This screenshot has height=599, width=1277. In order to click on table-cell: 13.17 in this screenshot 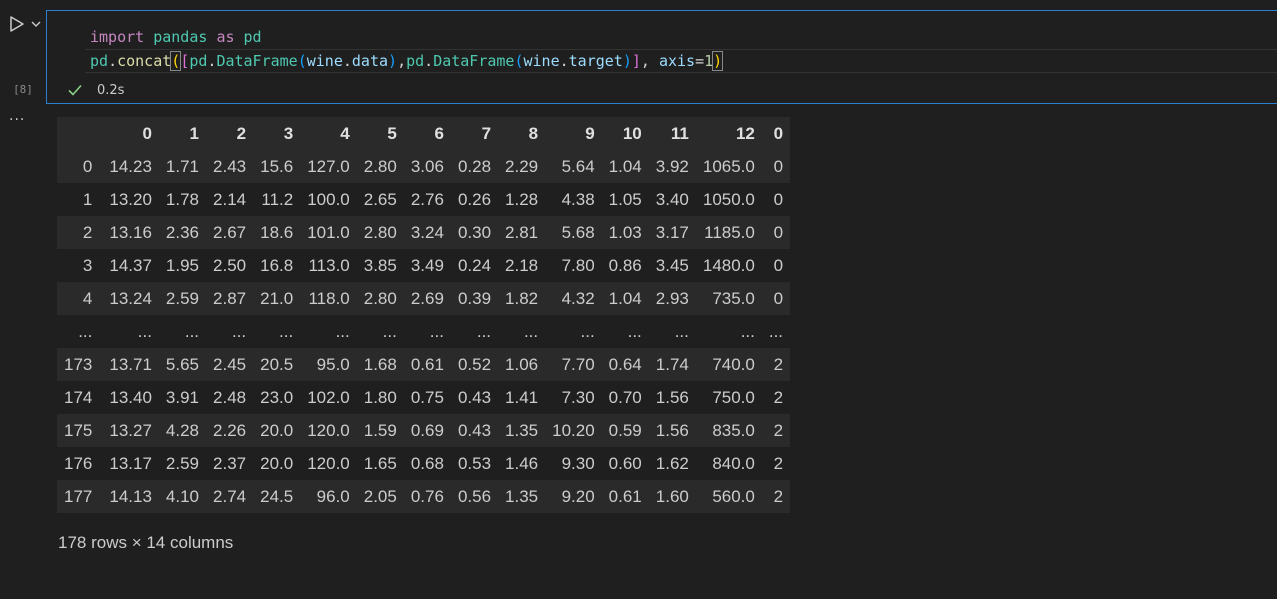, I will do `click(130, 463)`.